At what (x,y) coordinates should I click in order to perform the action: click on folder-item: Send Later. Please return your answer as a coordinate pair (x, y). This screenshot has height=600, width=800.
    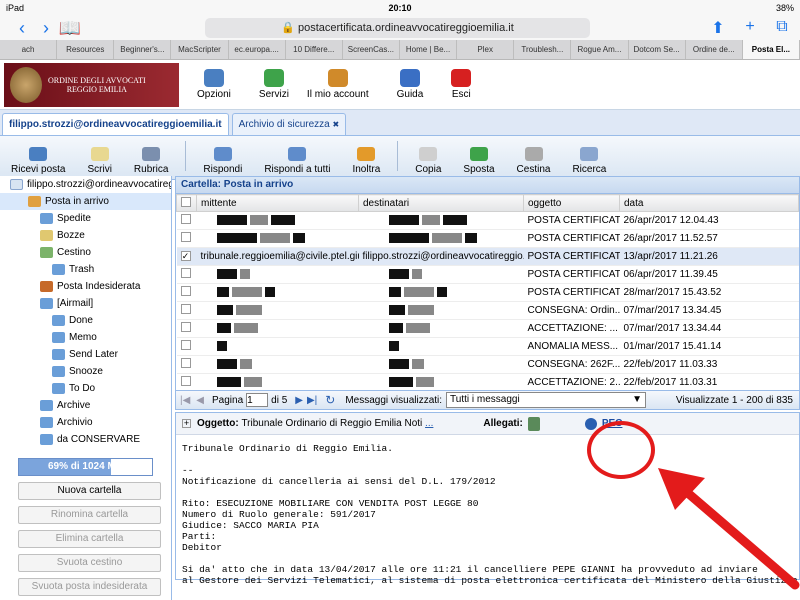
    Looking at the image, I should click on (85, 354).